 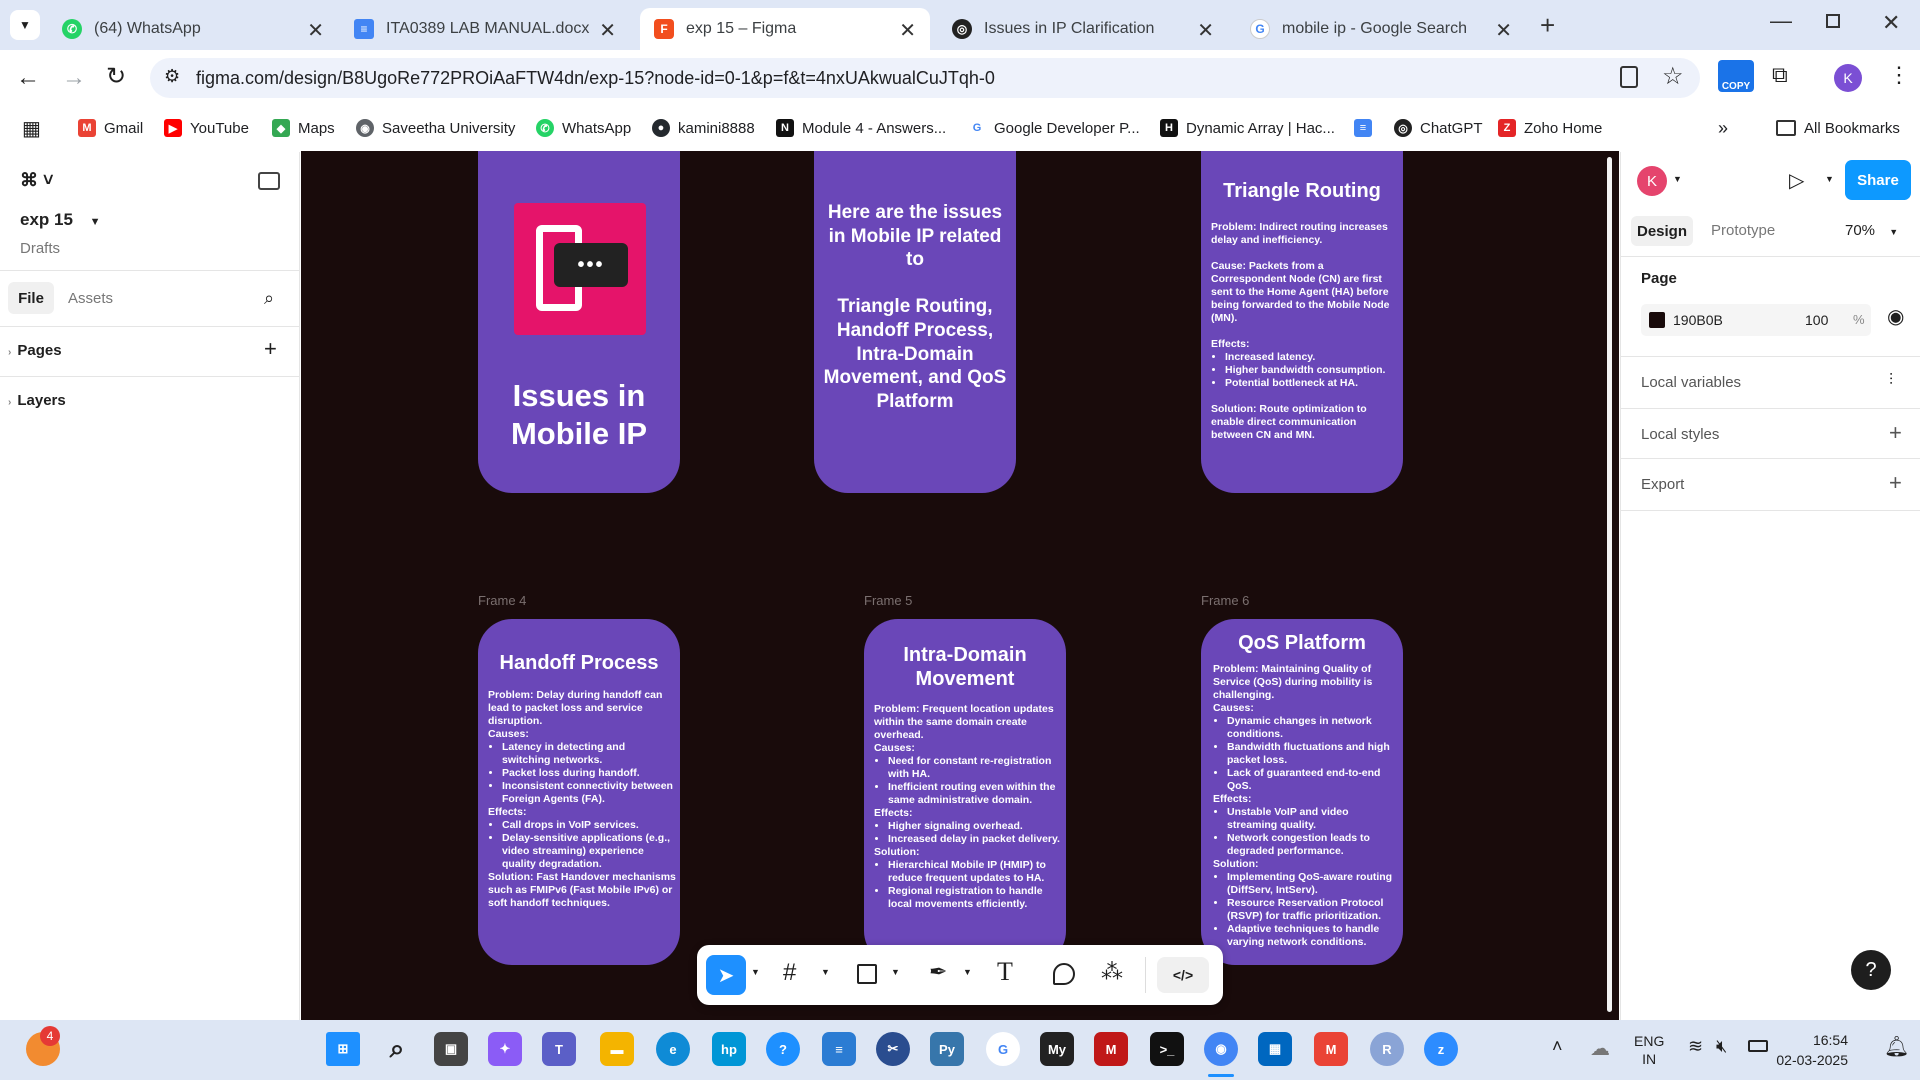 I want to click on terminal-icon: >_, so click(x=1167, y=1049).